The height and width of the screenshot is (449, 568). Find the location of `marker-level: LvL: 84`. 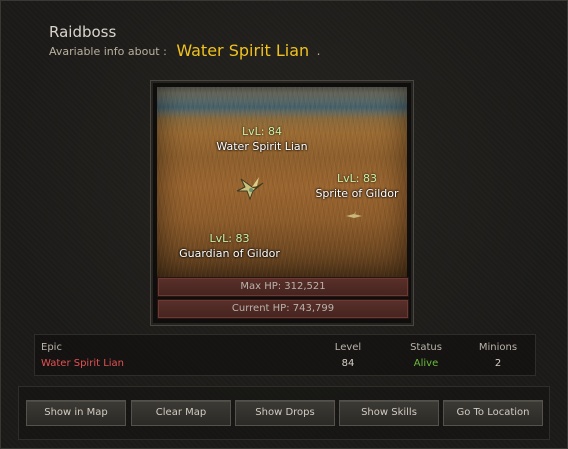

marker-level: LvL: 84 is located at coordinates (262, 131).